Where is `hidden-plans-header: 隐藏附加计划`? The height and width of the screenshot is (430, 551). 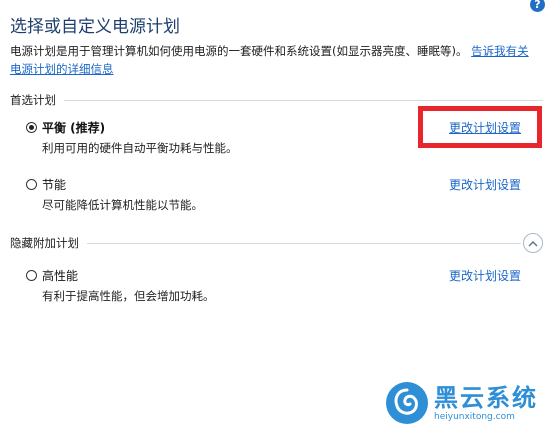 hidden-plans-header: 隐藏附加计划 is located at coordinates (276, 243).